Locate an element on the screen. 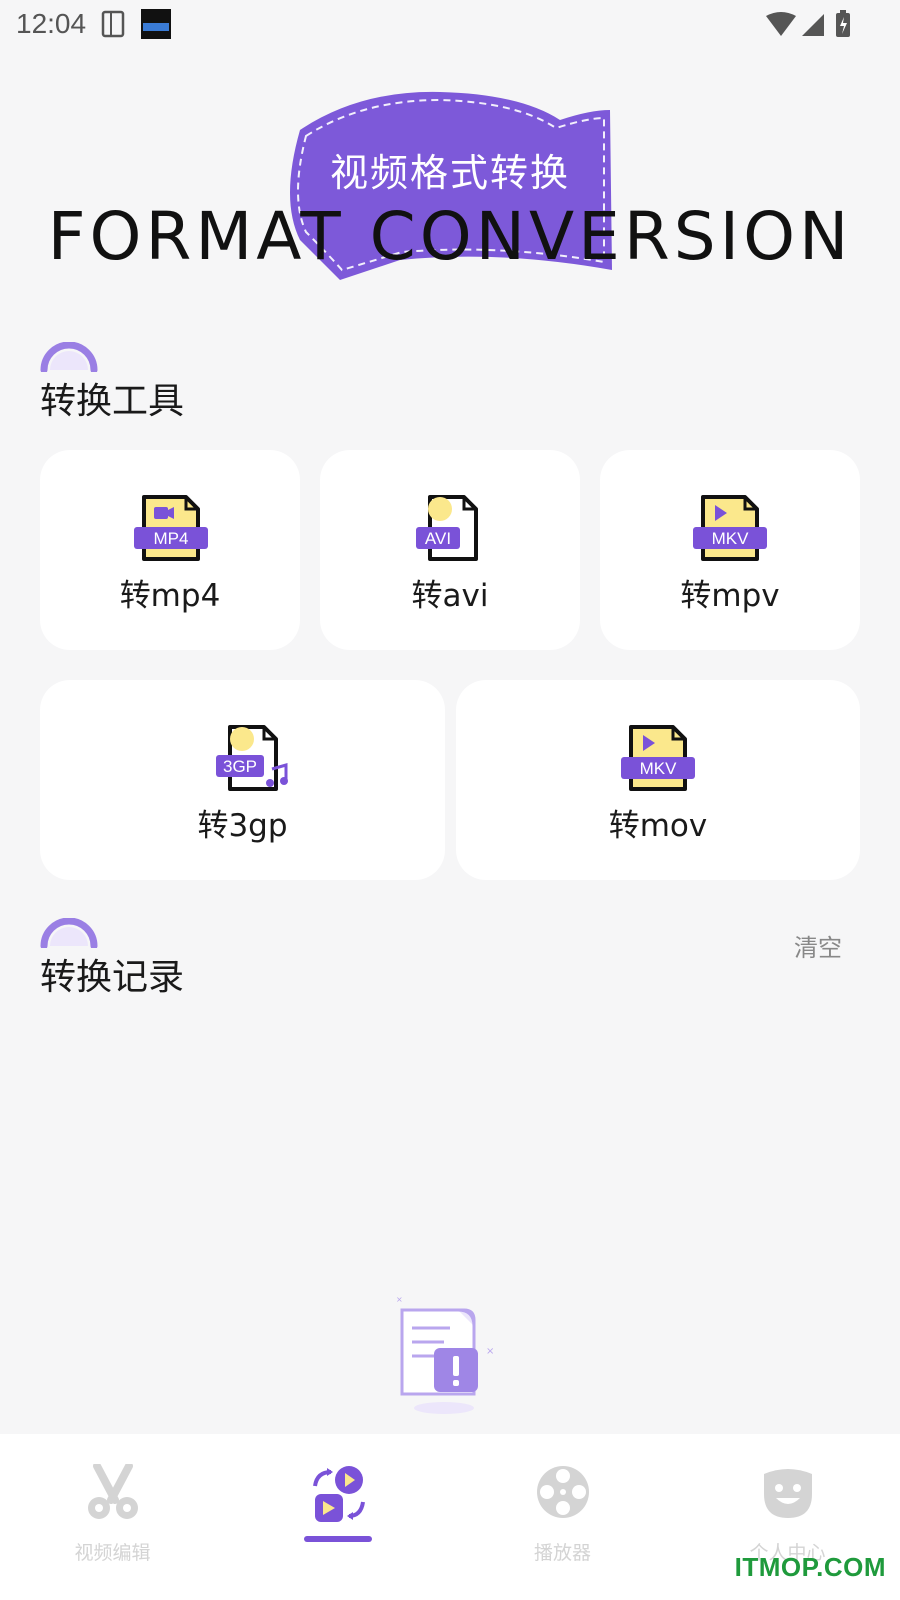 The width and height of the screenshot is (900, 1600). convert-mp4-card: MP4 转mp4 is located at coordinates (170, 550).